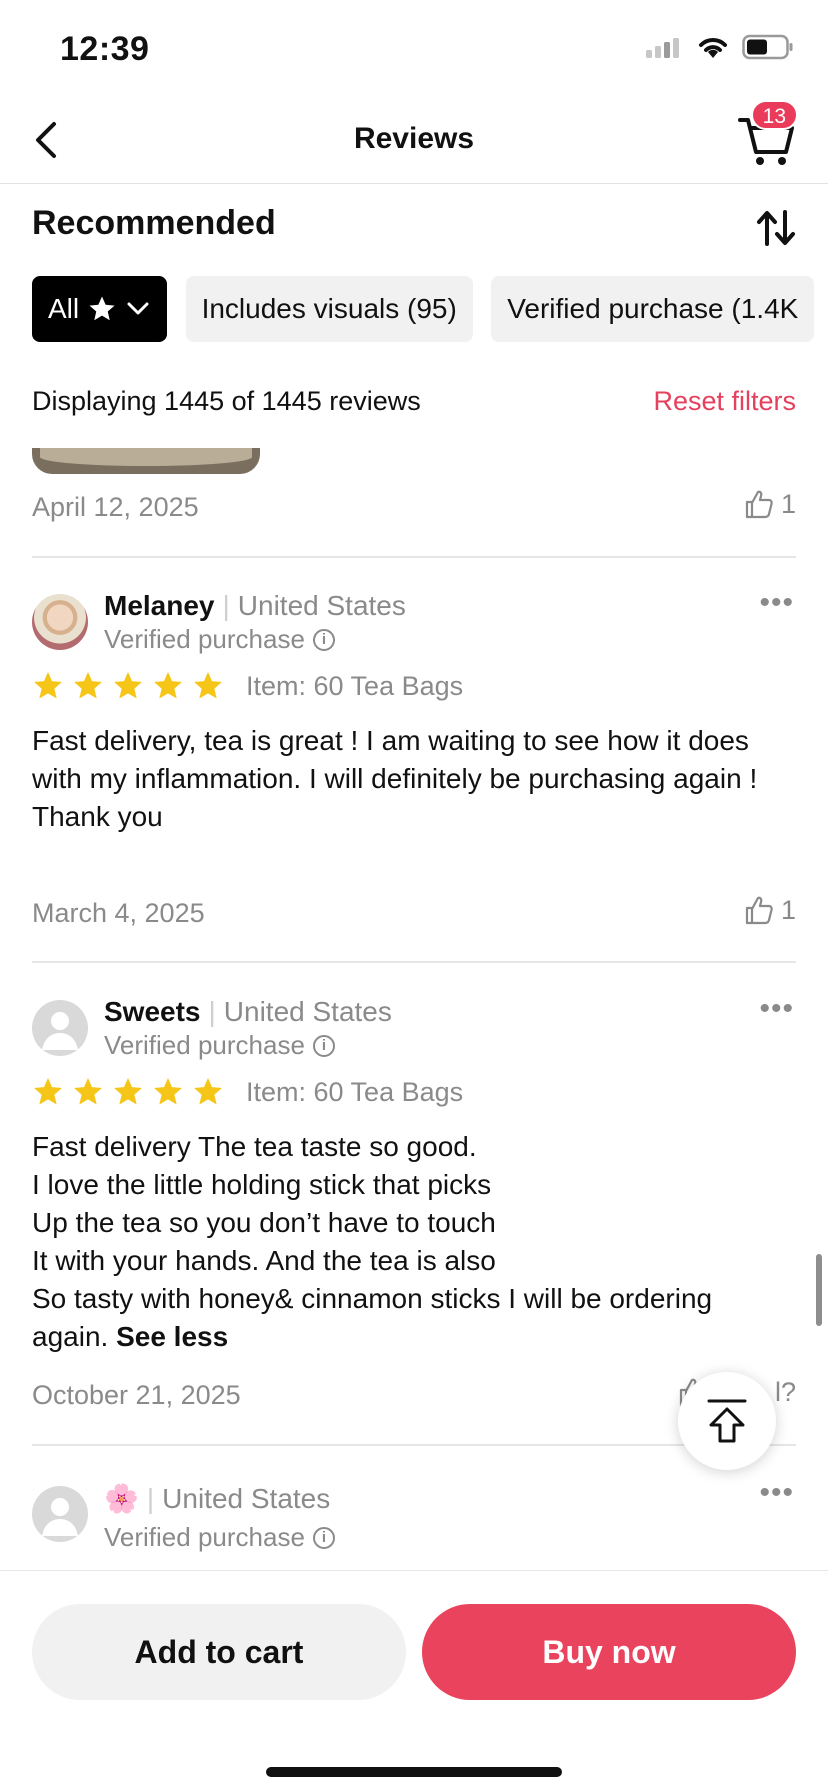 This screenshot has height=1792, width=828. What do you see at coordinates (774, 115) in the screenshot?
I see `cart-count-badge: 13` at bounding box center [774, 115].